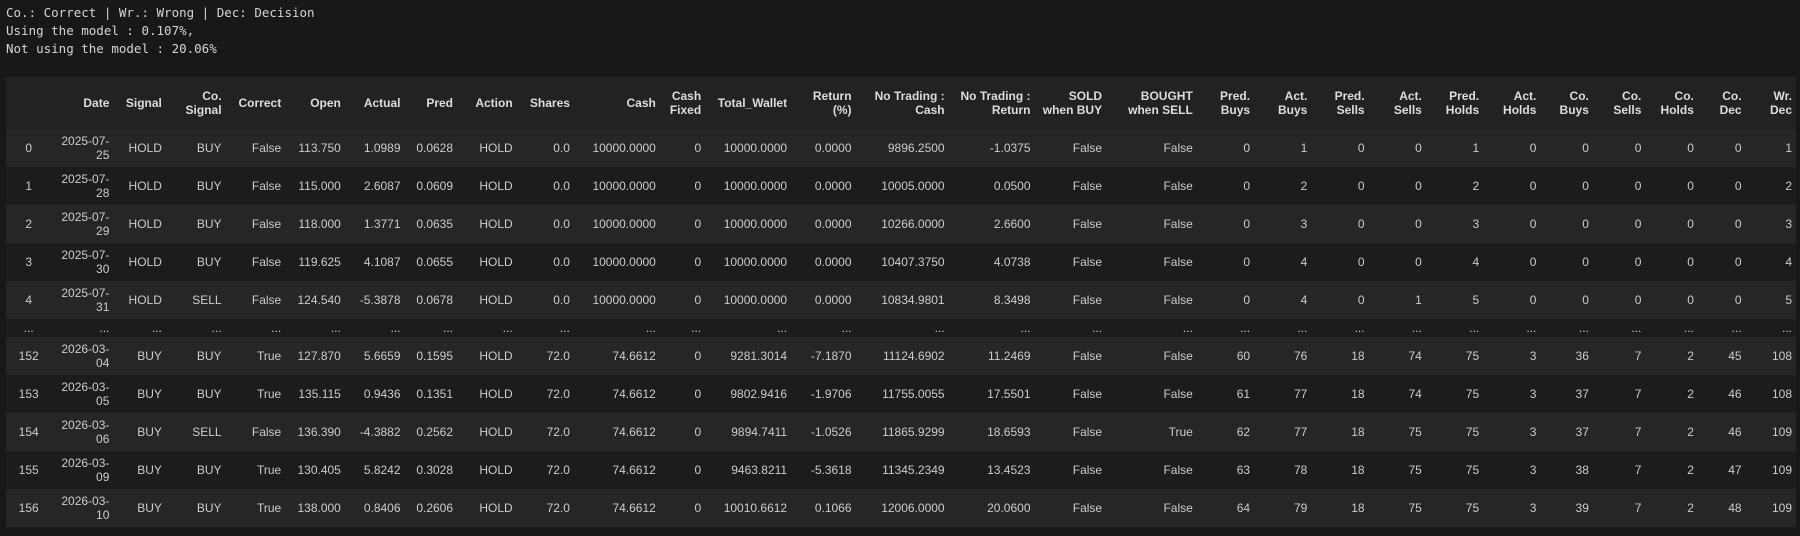 Image resolution: width=1800 pixels, height=536 pixels. Describe the element at coordinates (28, 356) in the screenshot. I see `row-index-cell: 152` at that location.